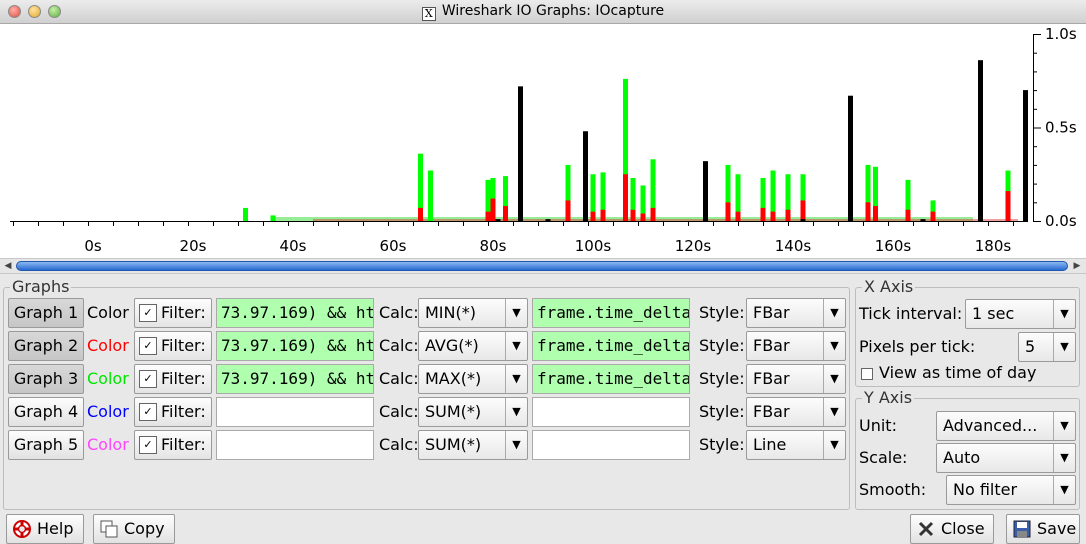  What do you see at coordinates (46, 313) in the screenshot?
I see `graph-1-toggle-button: Graph 1` at bounding box center [46, 313].